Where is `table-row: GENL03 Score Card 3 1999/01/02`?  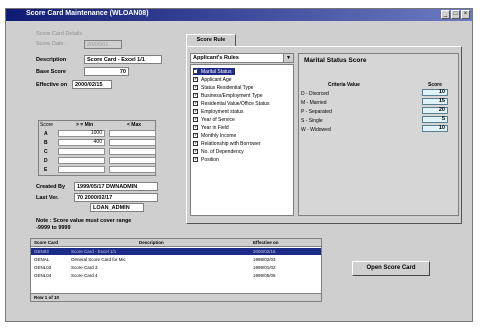
table-row: GENL03 Score Card 3 1999/01/02 is located at coordinates (176, 267).